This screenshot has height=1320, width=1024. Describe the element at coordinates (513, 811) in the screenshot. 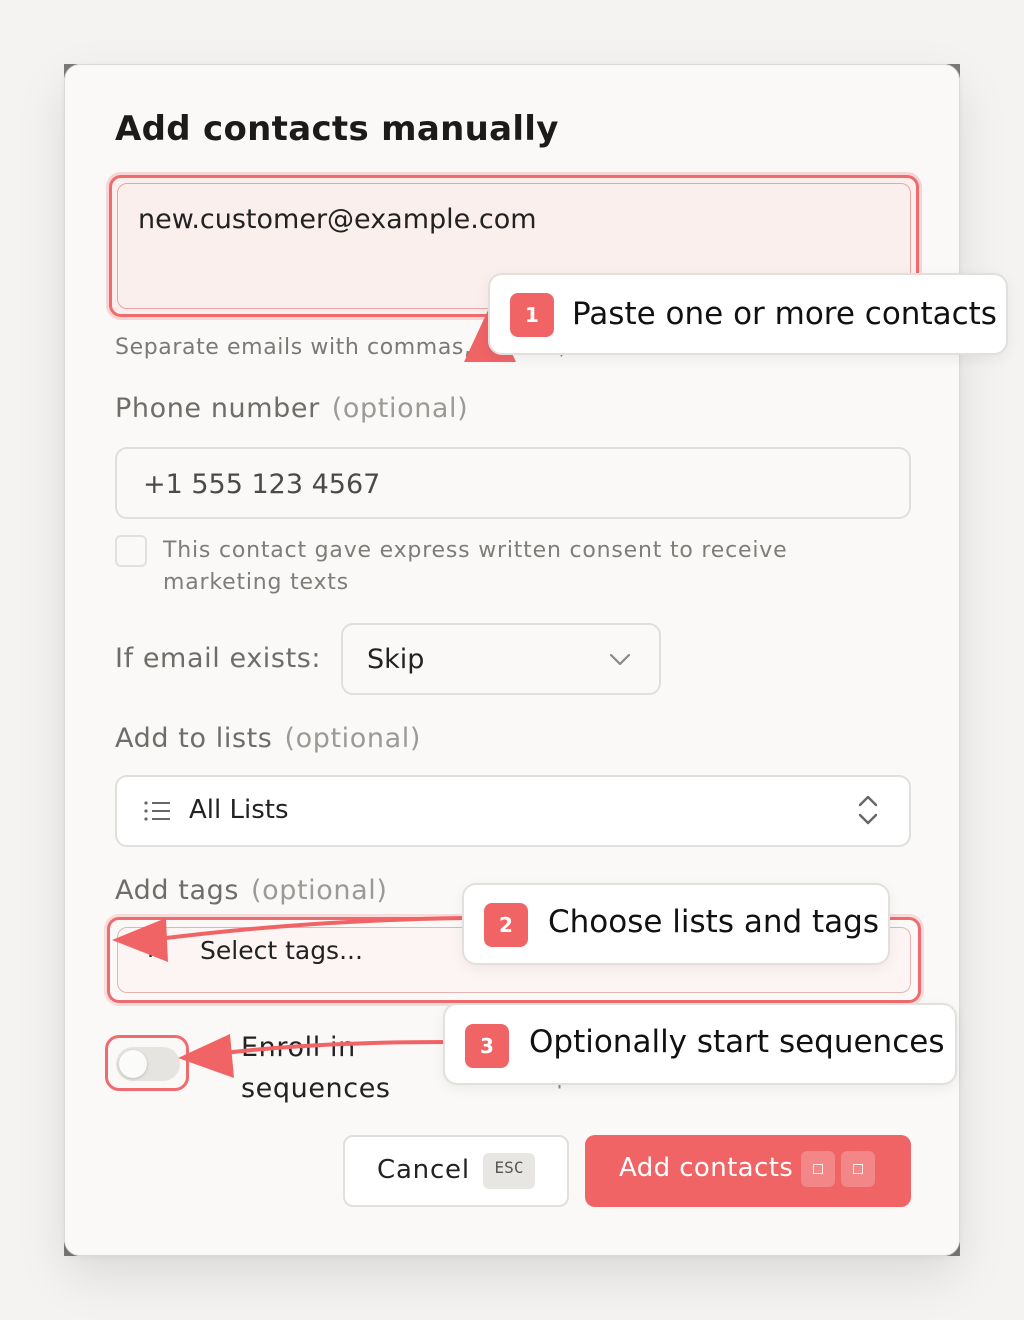

I see `lists-select: All Lists` at that location.